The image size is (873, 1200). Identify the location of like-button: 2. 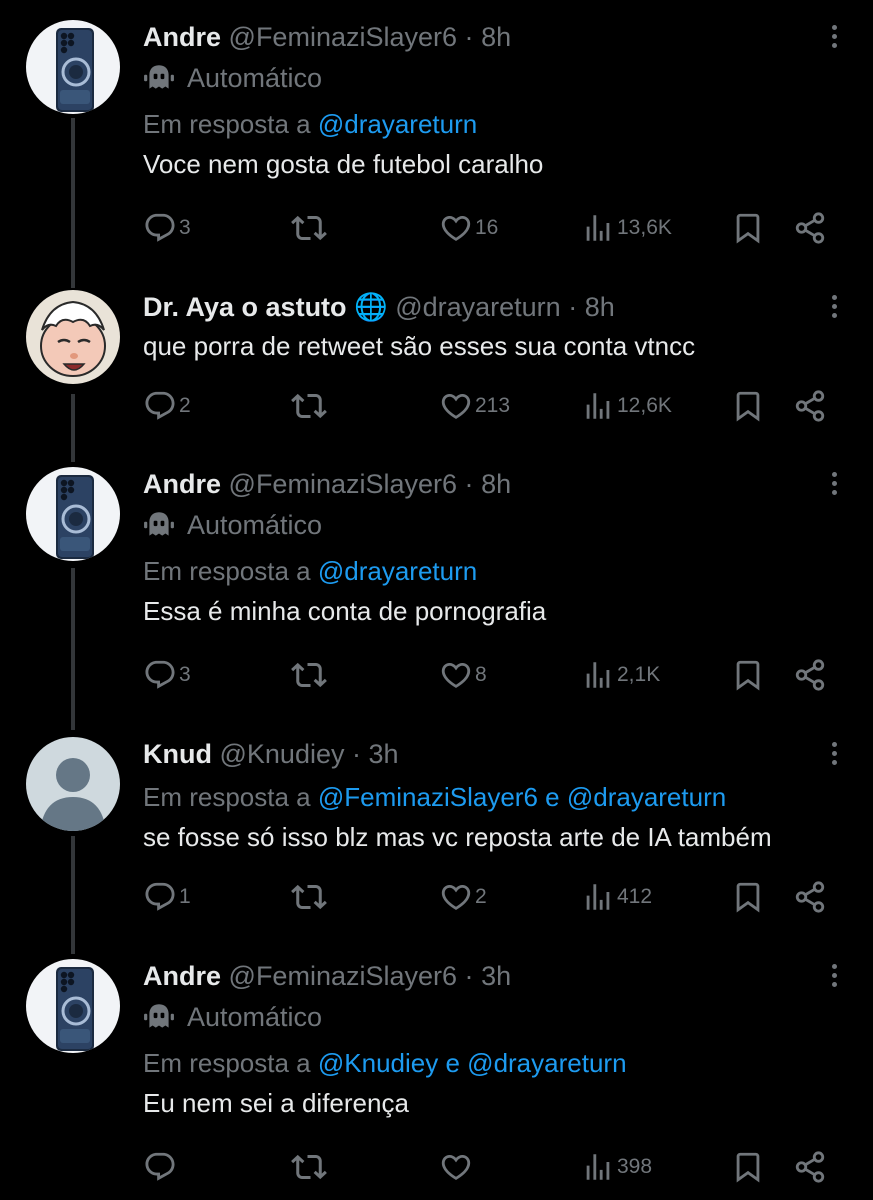
(463, 897).